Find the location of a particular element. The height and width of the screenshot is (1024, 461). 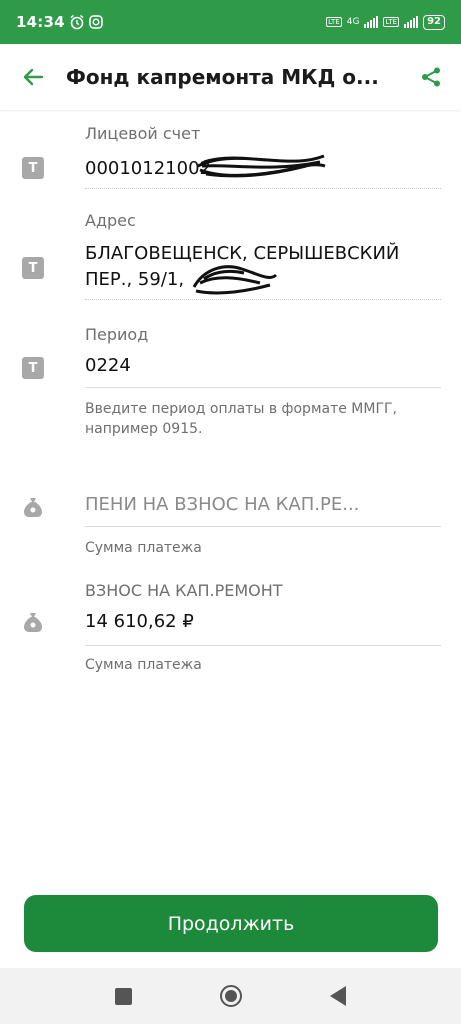

recents-button is located at coordinates (123, 996).